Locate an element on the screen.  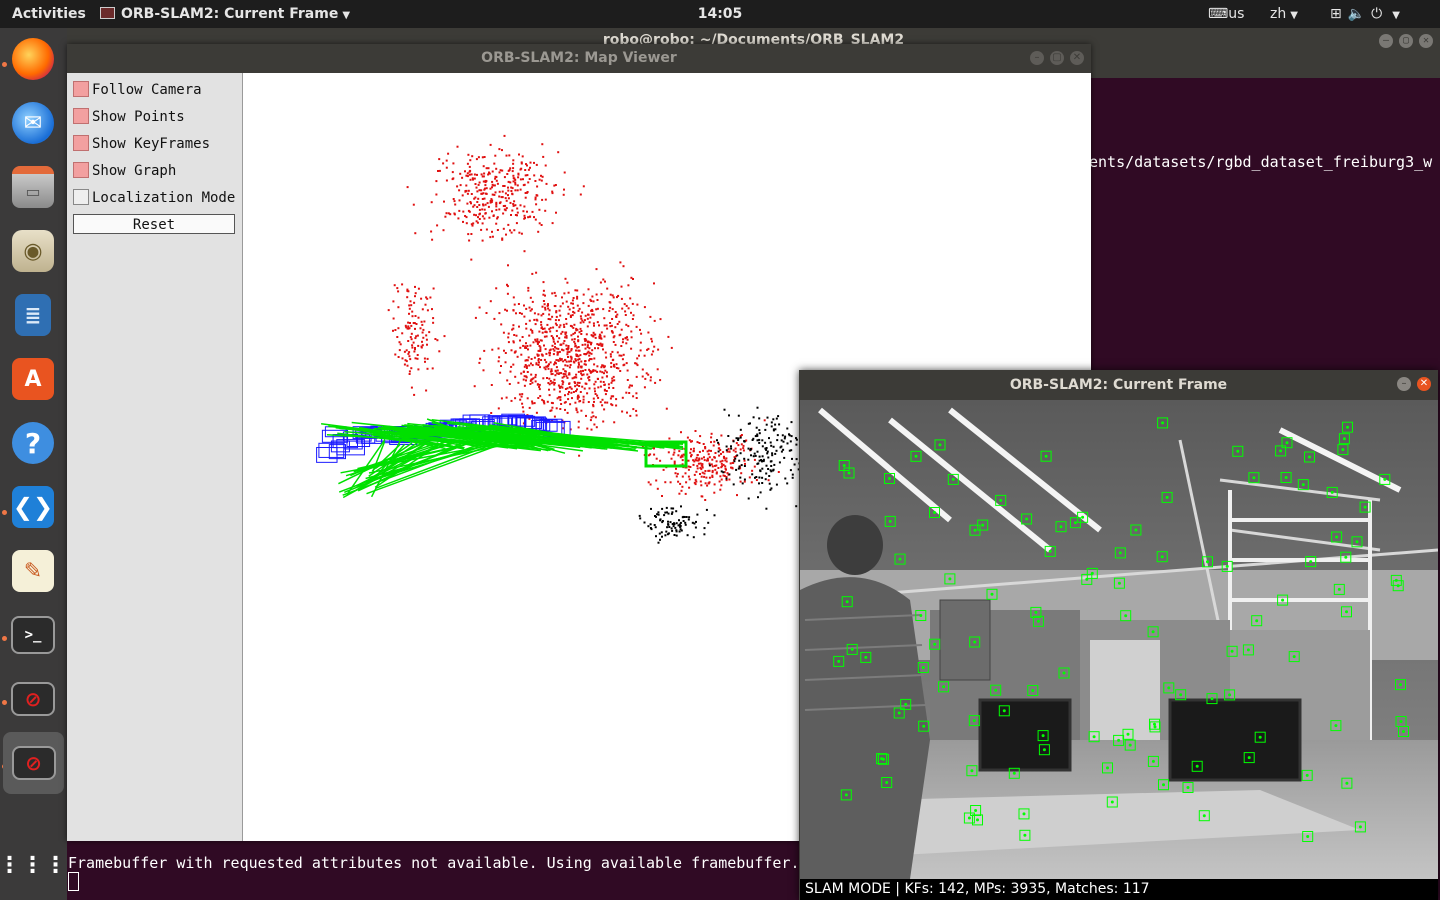
show-graph-checkbox: Show Graph is located at coordinates (124, 171).